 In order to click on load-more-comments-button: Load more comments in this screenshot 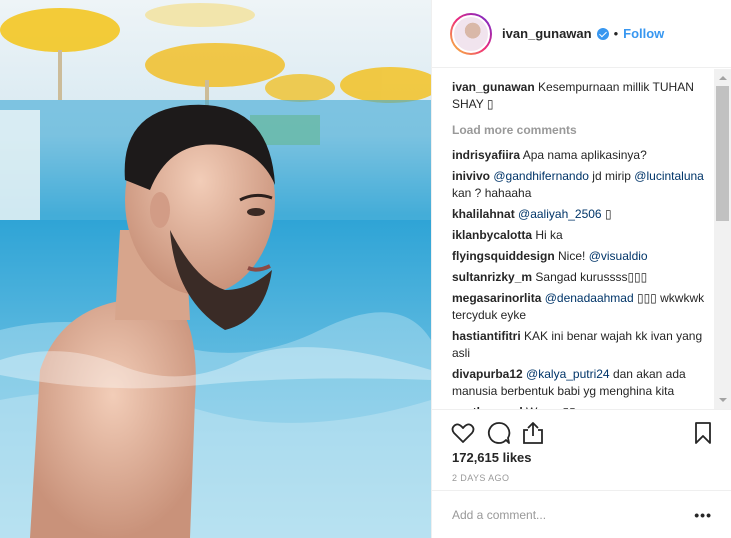, I will do `click(580, 130)`.